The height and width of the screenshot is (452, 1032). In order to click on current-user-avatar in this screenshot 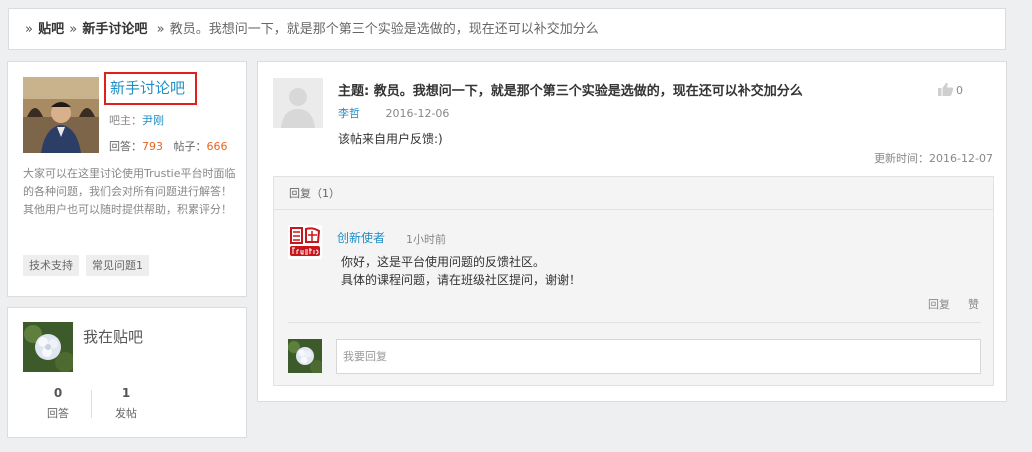, I will do `click(305, 356)`.